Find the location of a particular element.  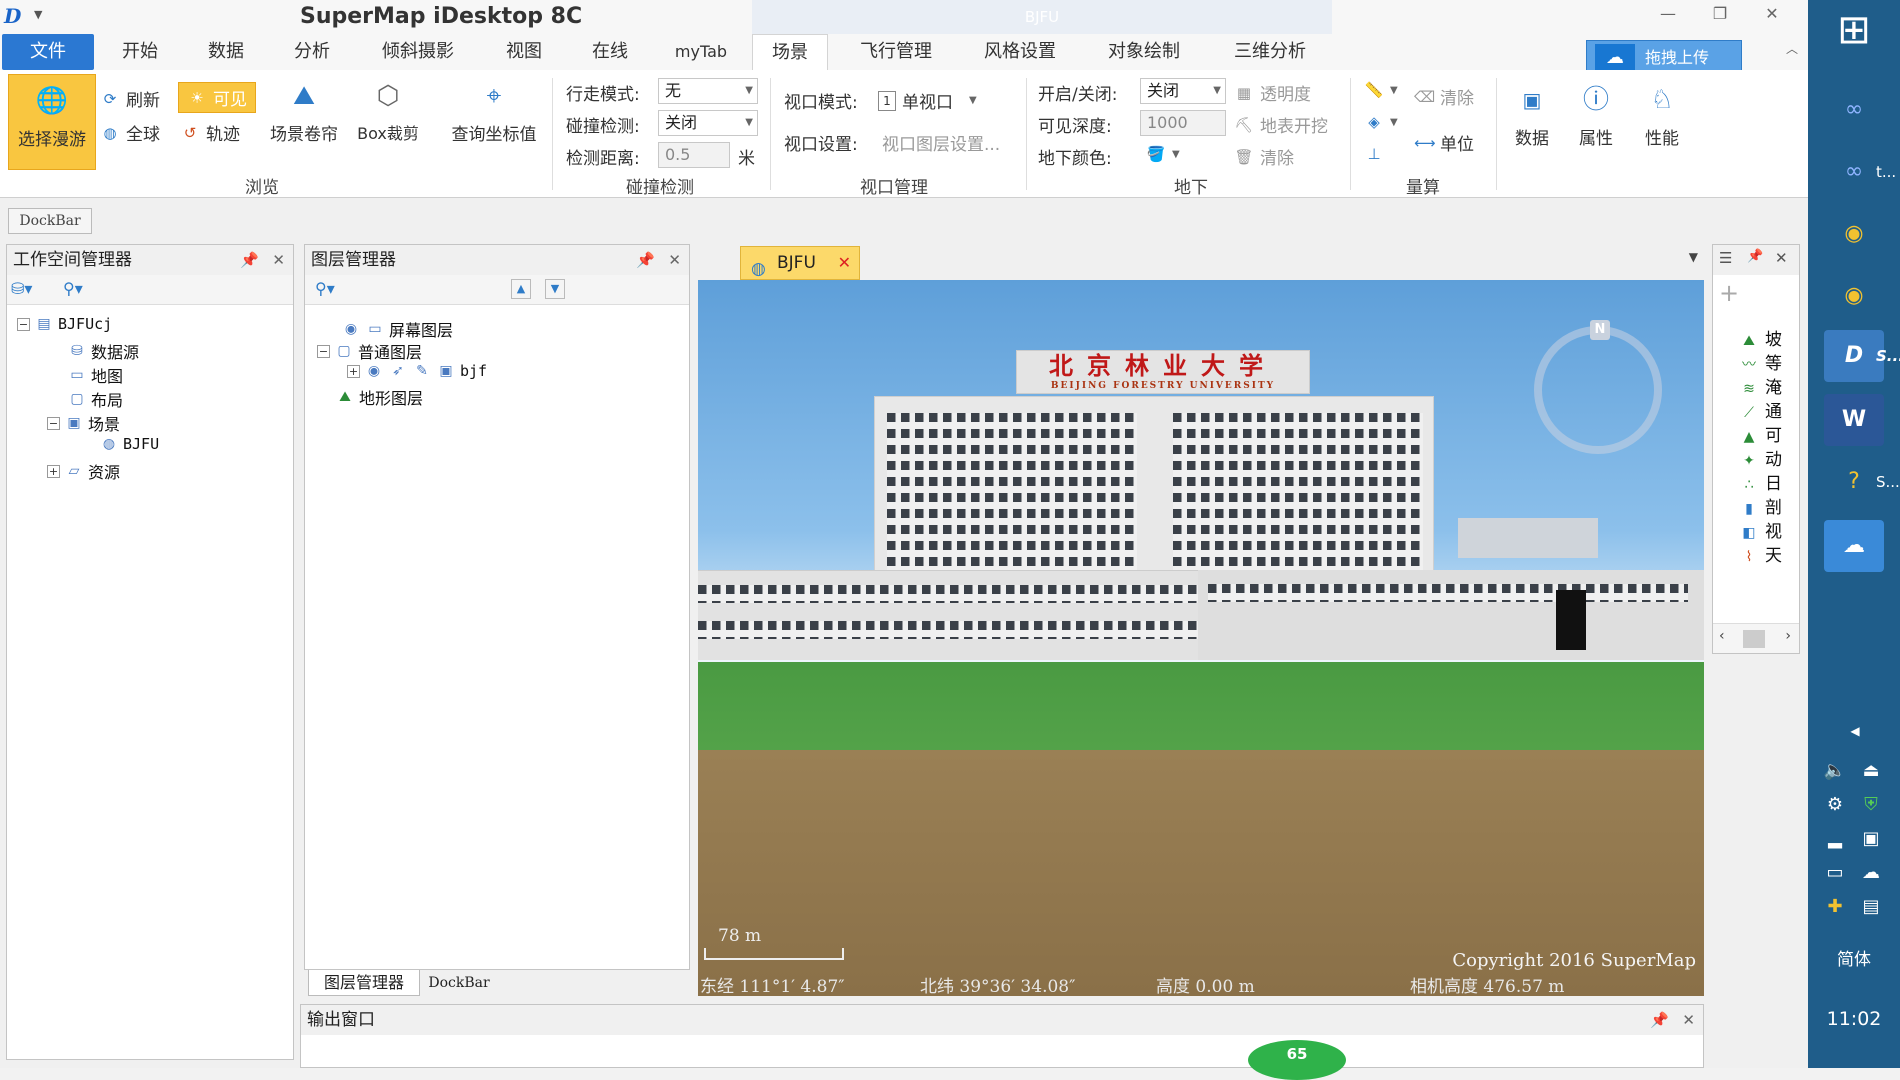

tab-dockbar: DockBar is located at coordinates (459, 983).